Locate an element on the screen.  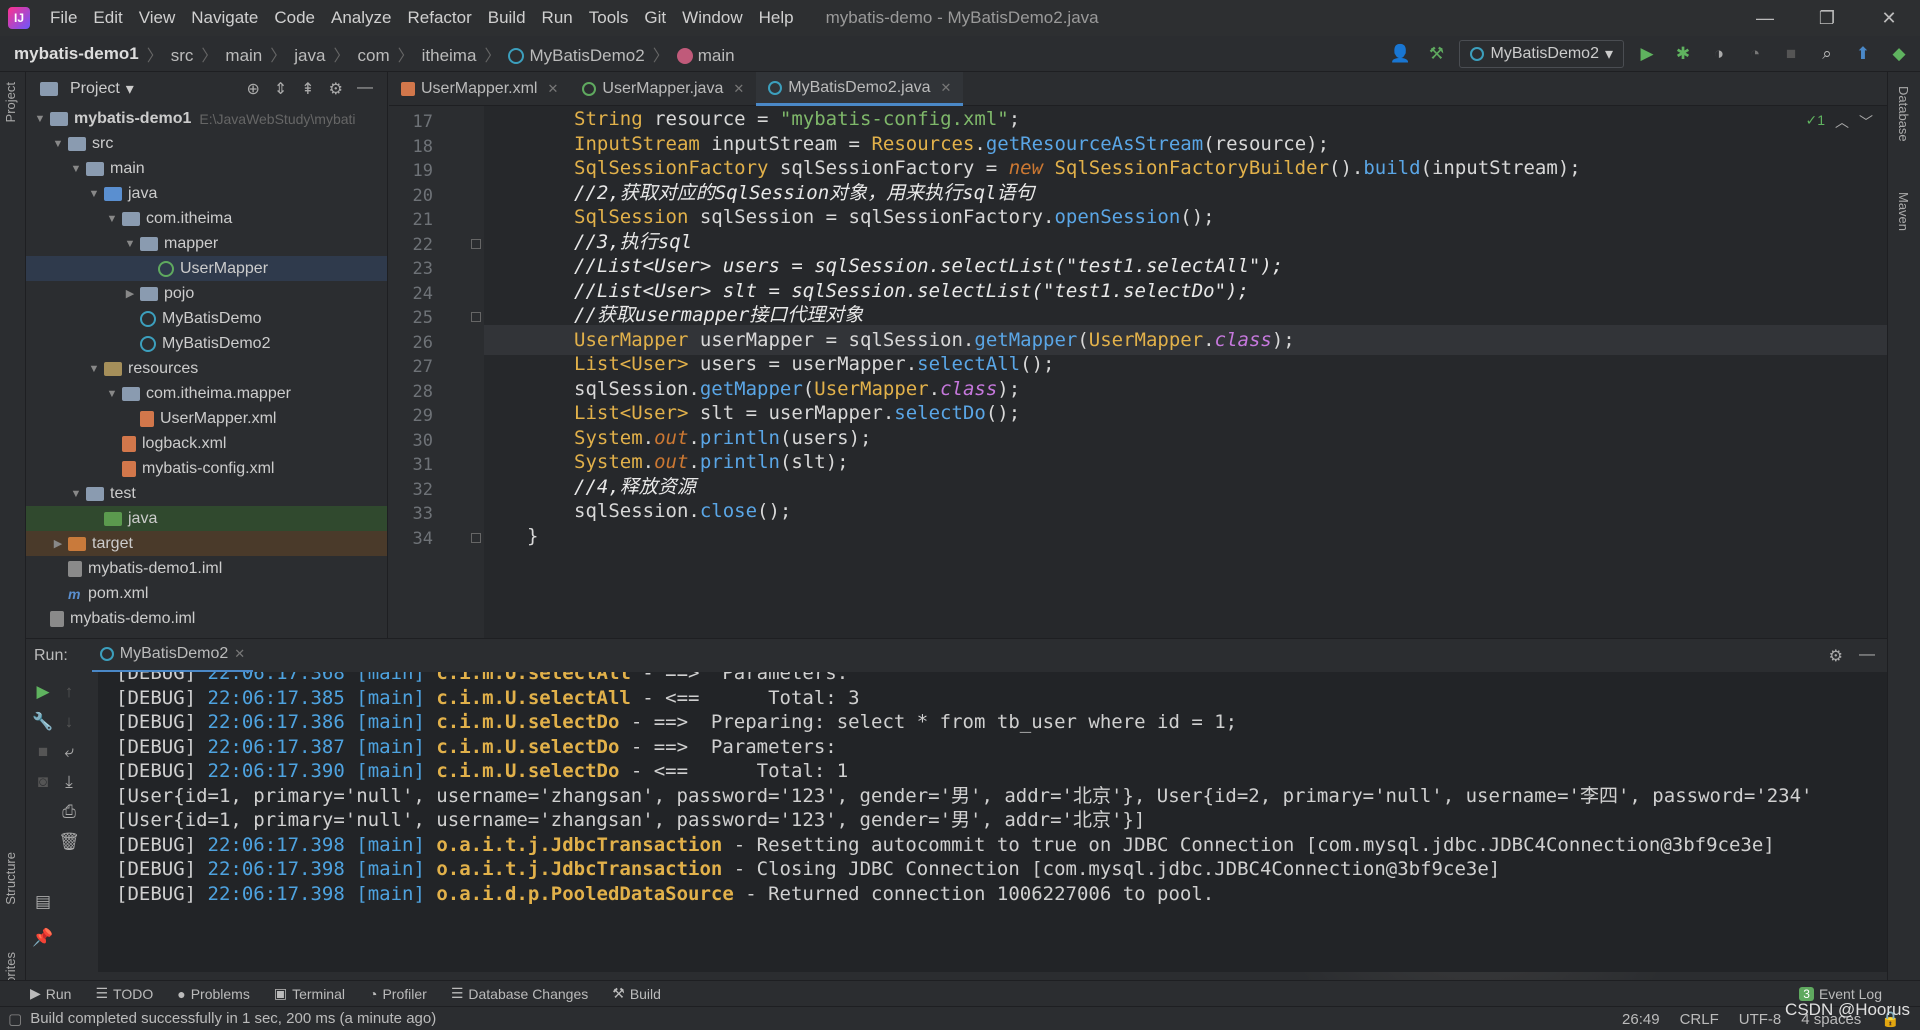
update-icon: ⬆ is located at coordinates (1863, 54).